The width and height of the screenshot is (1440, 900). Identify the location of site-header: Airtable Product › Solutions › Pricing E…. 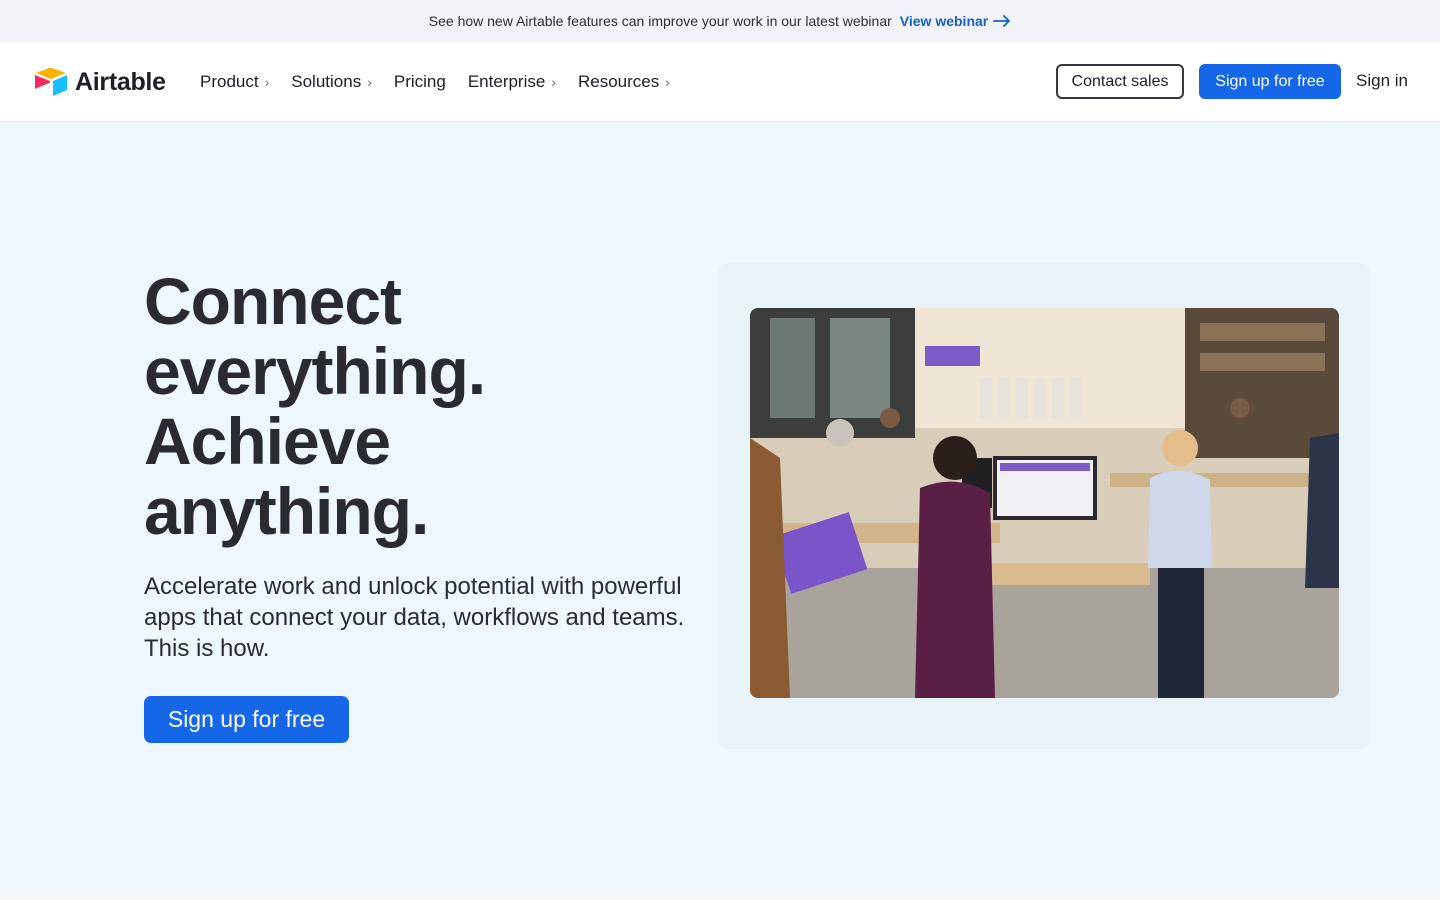
(720, 82).